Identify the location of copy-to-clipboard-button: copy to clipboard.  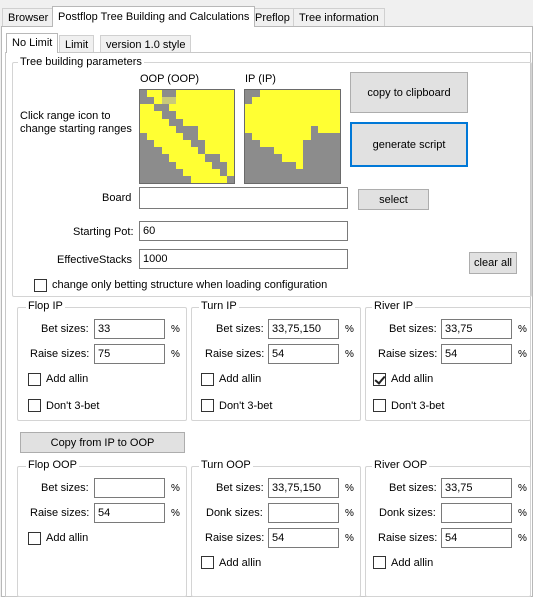
(409, 92).